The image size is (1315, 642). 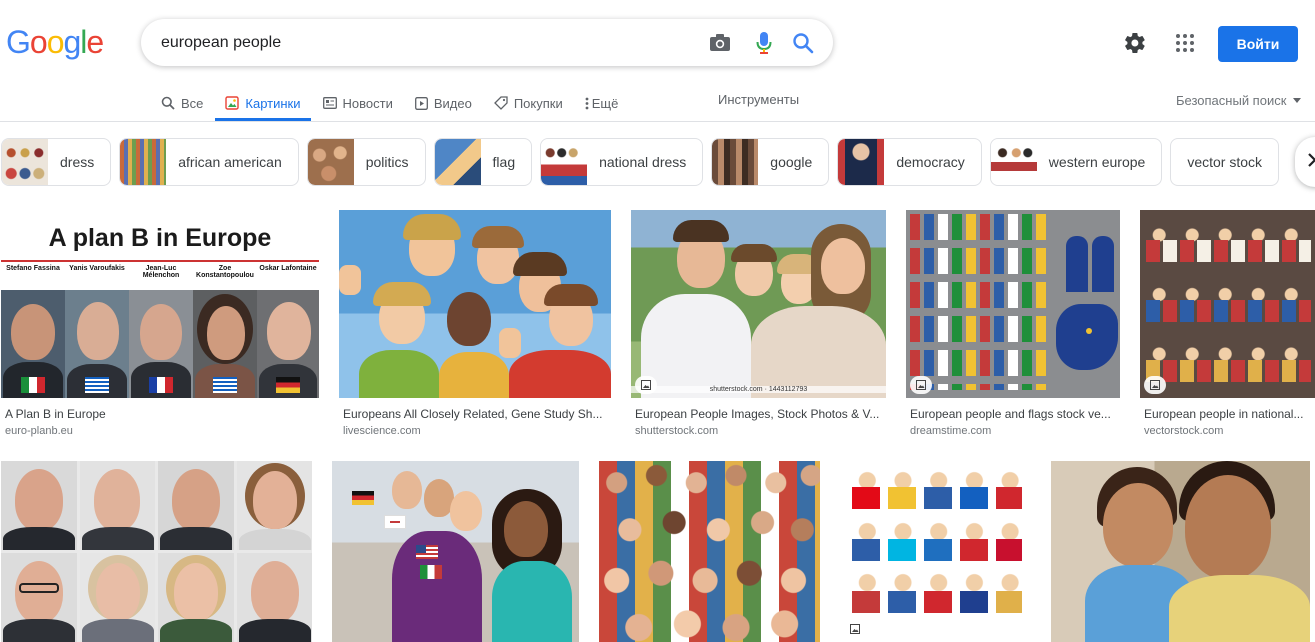 What do you see at coordinates (500, 103) in the screenshot?
I see `tag-icon` at bounding box center [500, 103].